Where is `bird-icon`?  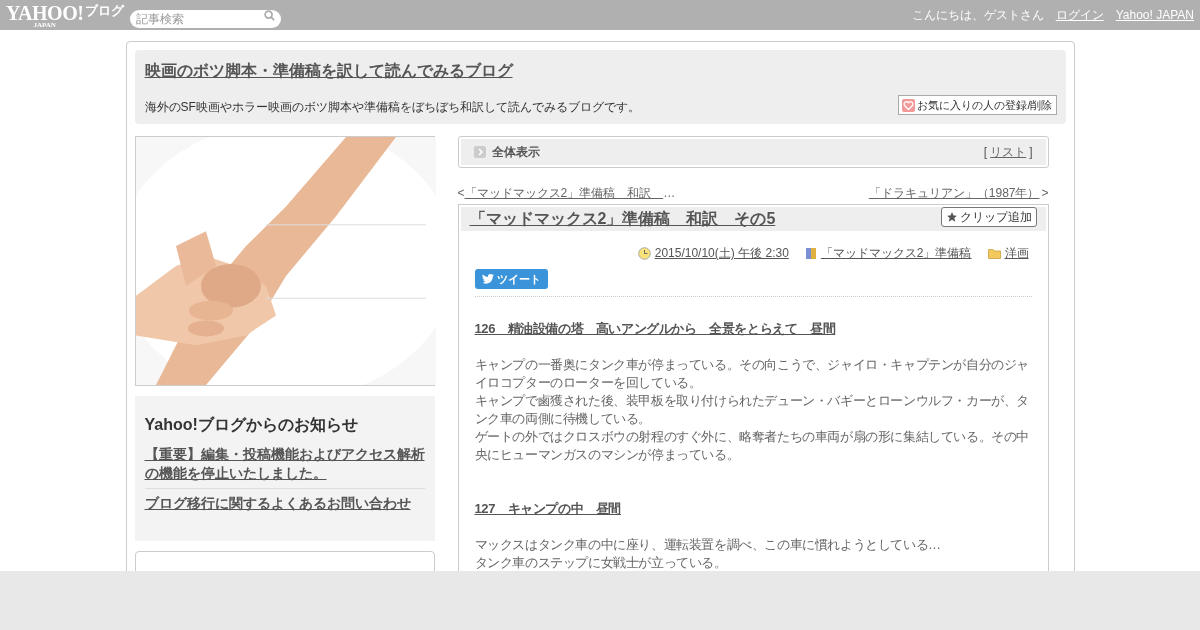 bird-icon is located at coordinates (487, 279).